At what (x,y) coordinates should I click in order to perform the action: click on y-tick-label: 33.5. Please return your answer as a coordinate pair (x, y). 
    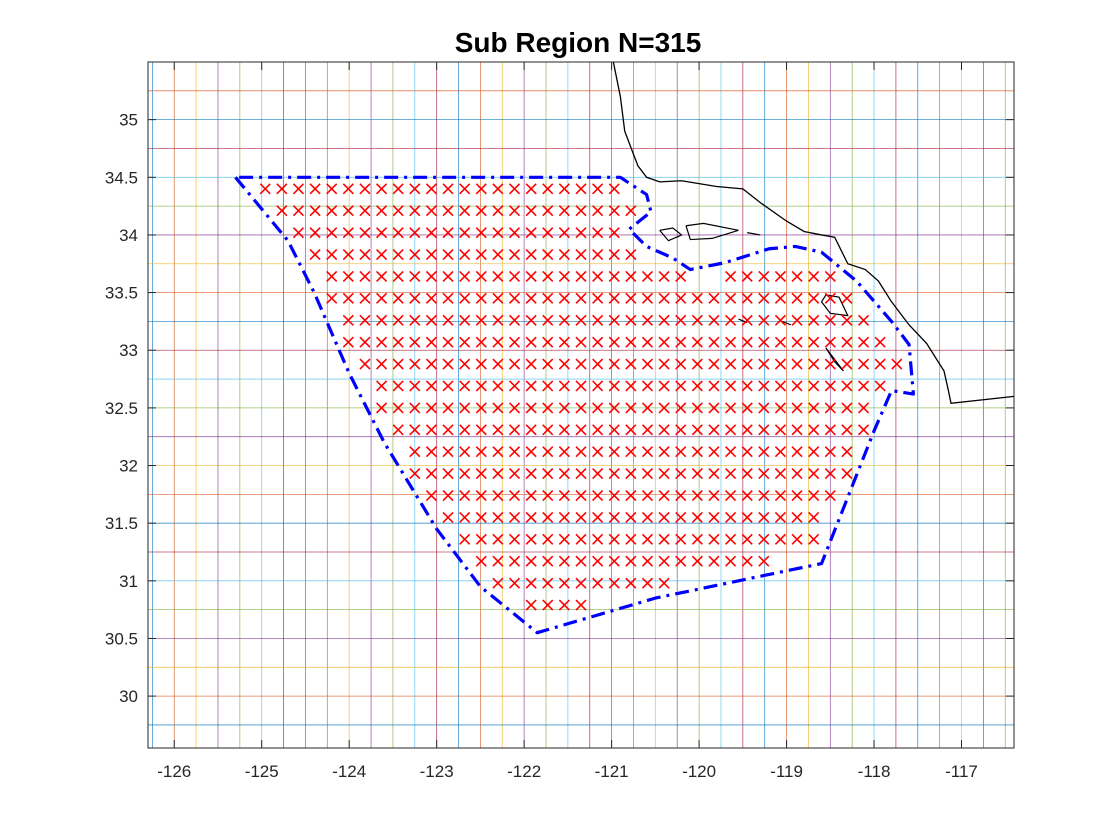
    Looking at the image, I should click on (121, 293).